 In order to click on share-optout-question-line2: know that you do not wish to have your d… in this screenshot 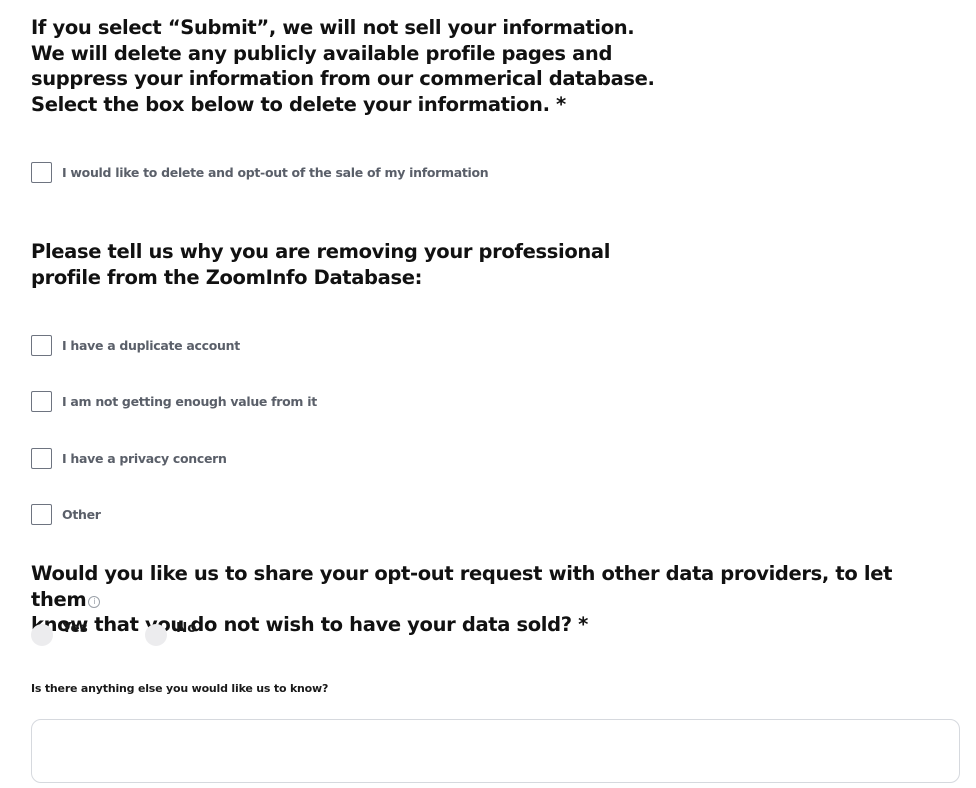, I will do `click(309, 624)`.